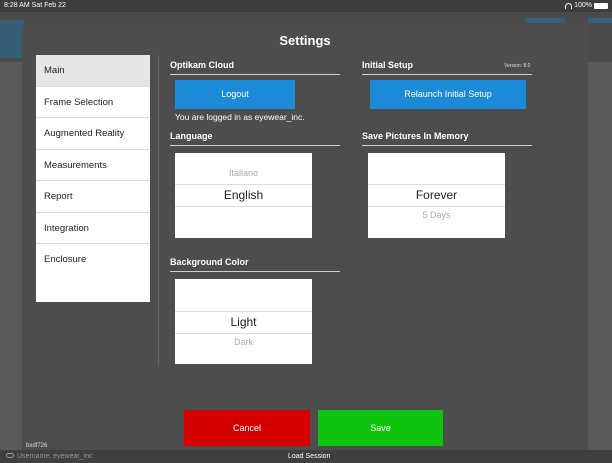 This screenshot has height=463, width=612. What do you see at coordinates (436, 215) in the screenshot?
I see `picker-option-5-days: 5 Days` at bounding box center [436, 215].